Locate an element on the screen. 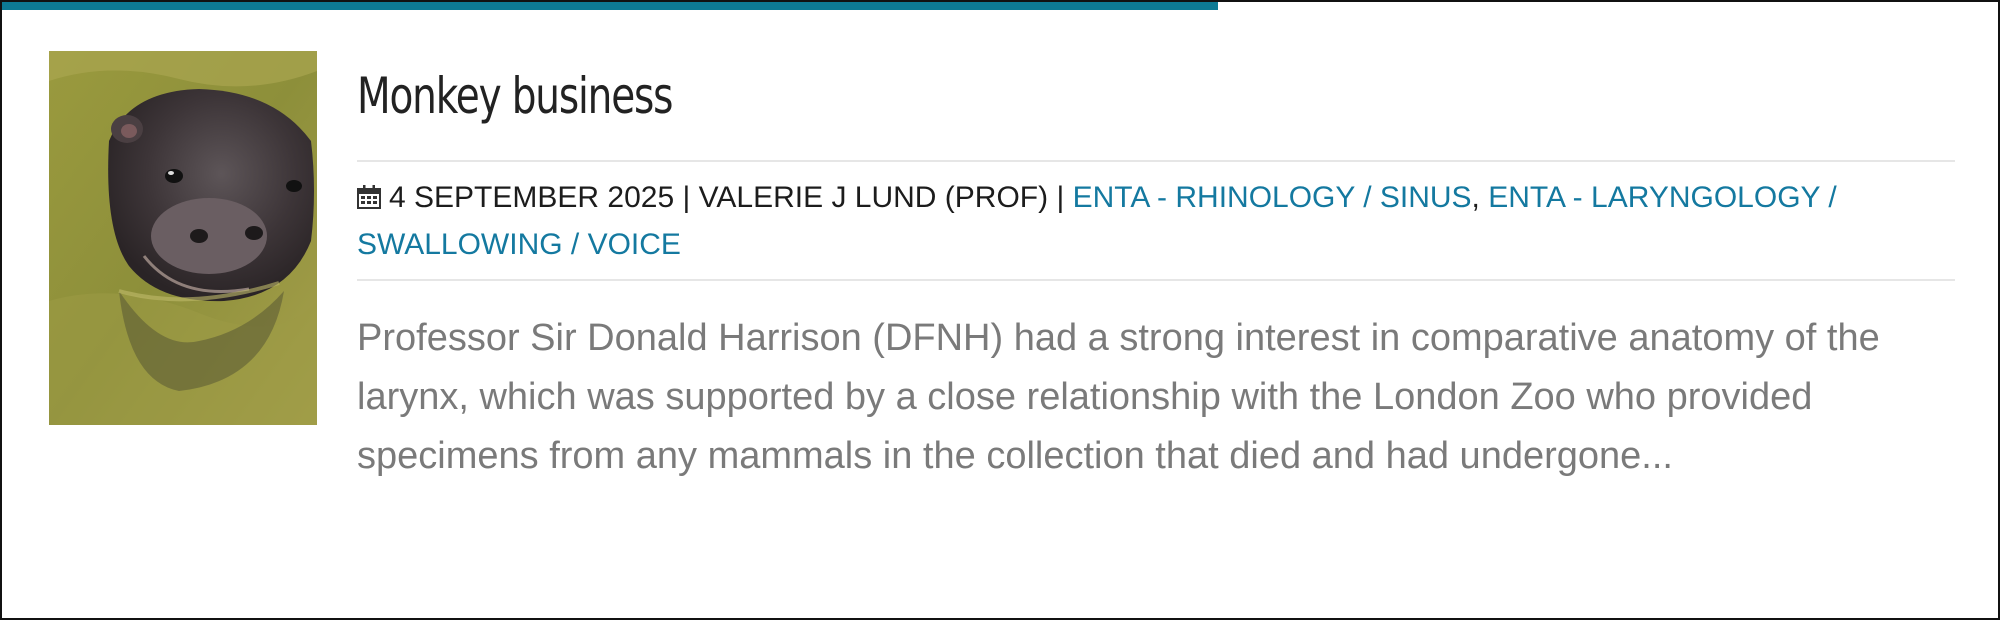 The image size is (2000, 620). calendar-icon is located at coordinates (369, 199).